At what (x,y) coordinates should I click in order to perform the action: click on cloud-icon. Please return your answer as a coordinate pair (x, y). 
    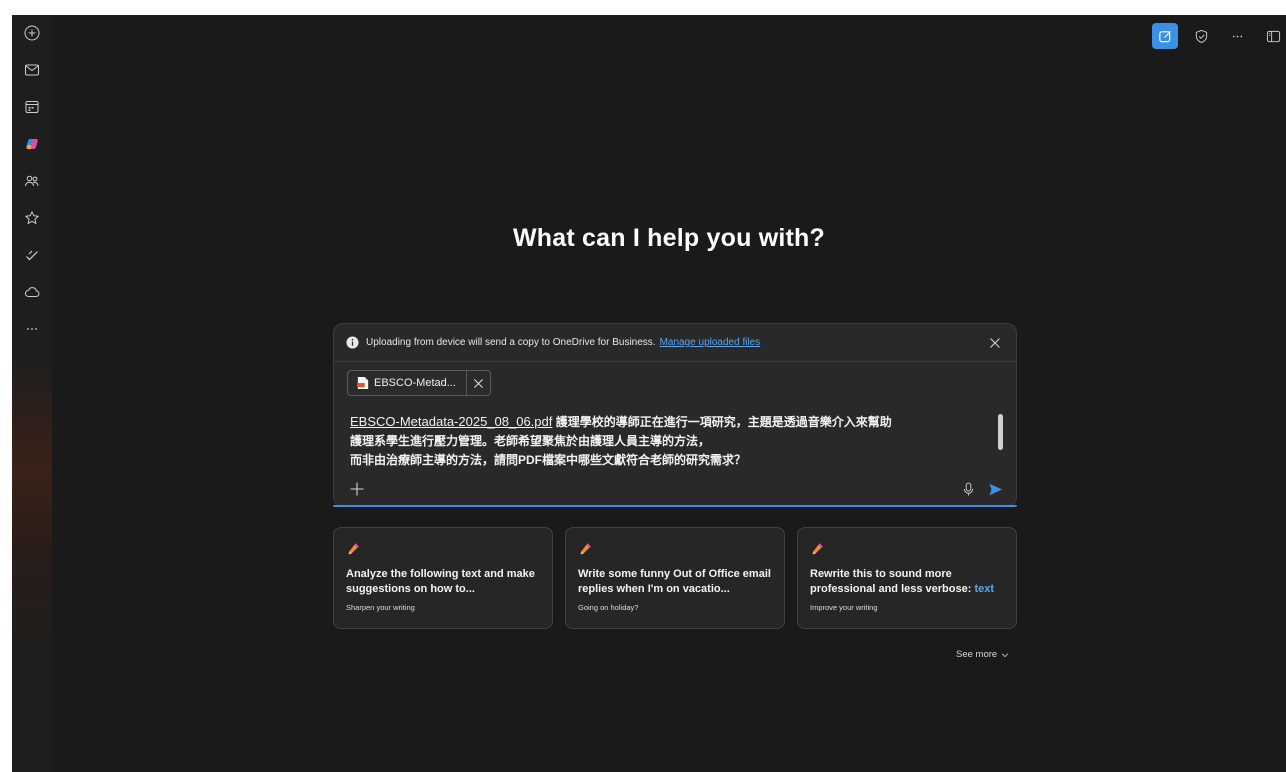
    Looking at the image, I should click on (32, 292).